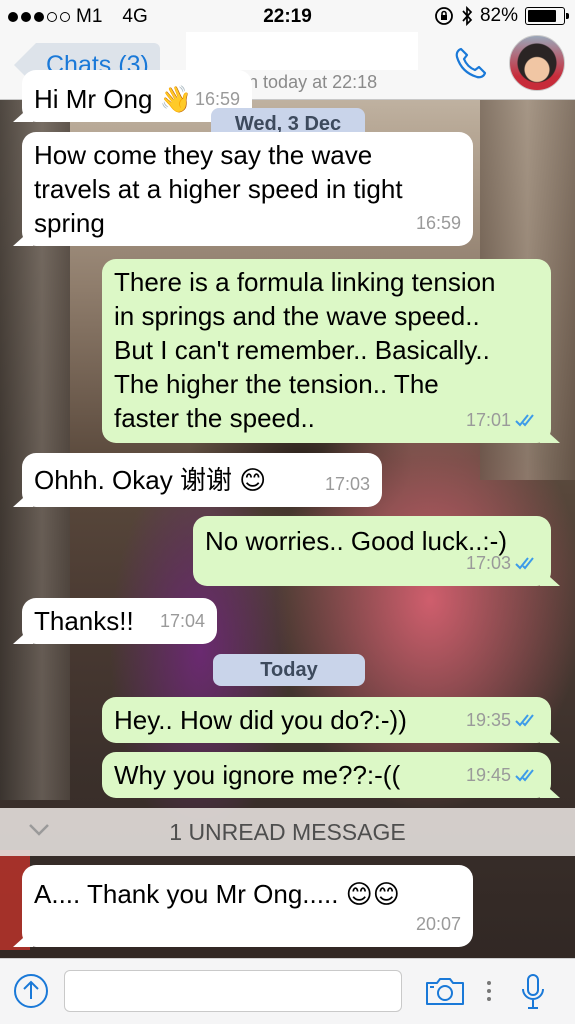 The image size is (575, 1024). I want to click on chevron-down-icon, so click(39, 830).